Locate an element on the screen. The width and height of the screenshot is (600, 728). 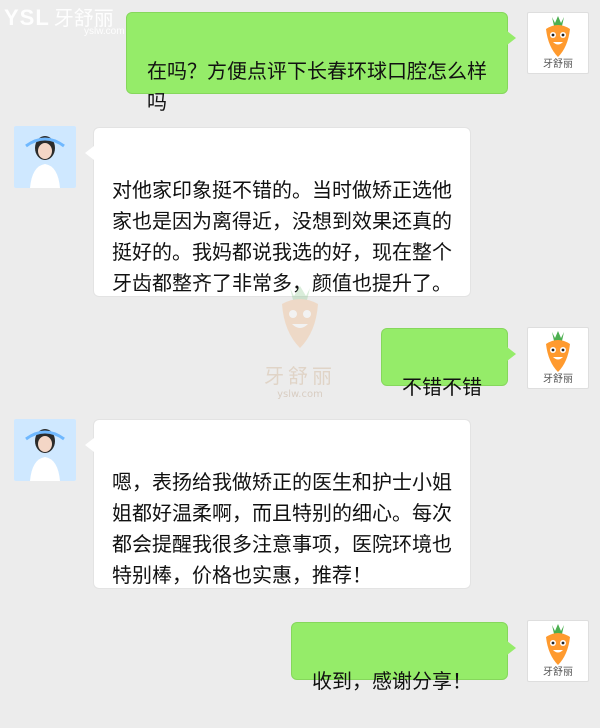
message-bubble-outgoing: 收到，感谢分享！ is located at coordinates (403, 657).